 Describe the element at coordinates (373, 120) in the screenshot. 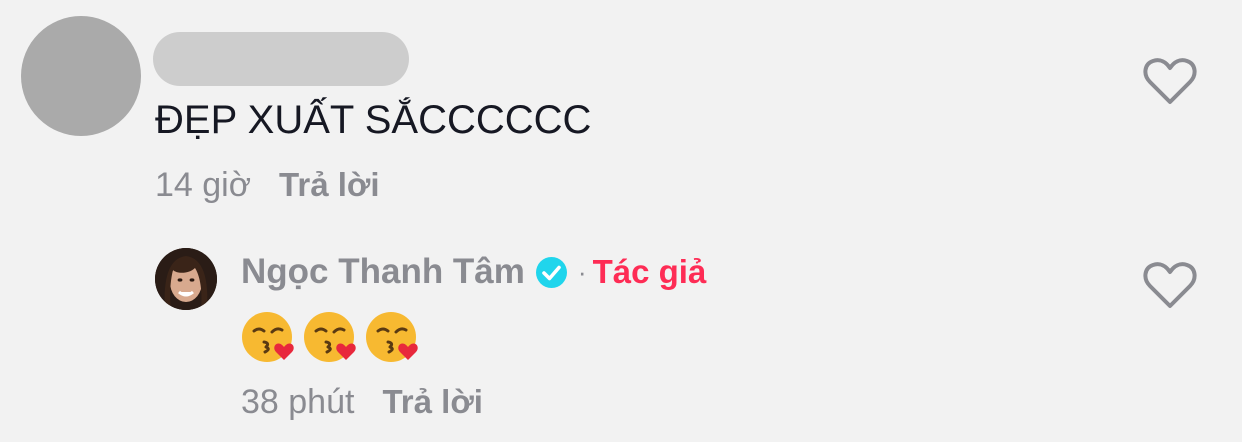

I see `comment-text: ĐẸP XUẤT SẮCCCCCC` at that location.